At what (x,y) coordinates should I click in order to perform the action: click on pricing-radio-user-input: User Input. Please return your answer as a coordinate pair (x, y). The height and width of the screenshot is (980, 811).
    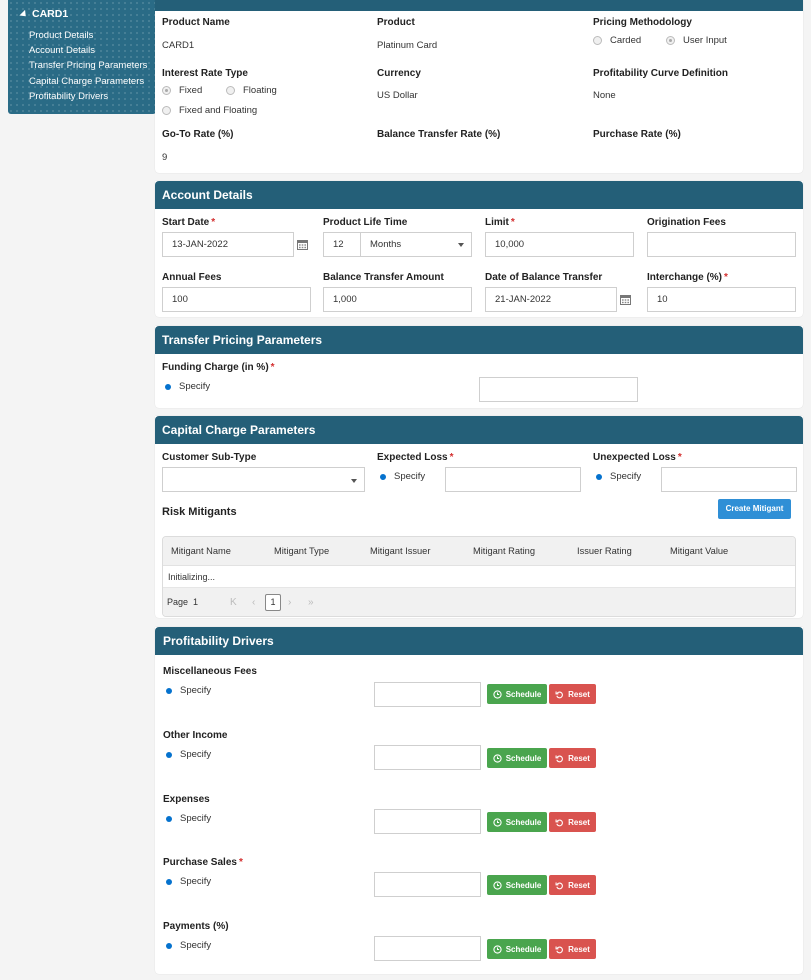
    Looking at the image, I should click on (696, 40).